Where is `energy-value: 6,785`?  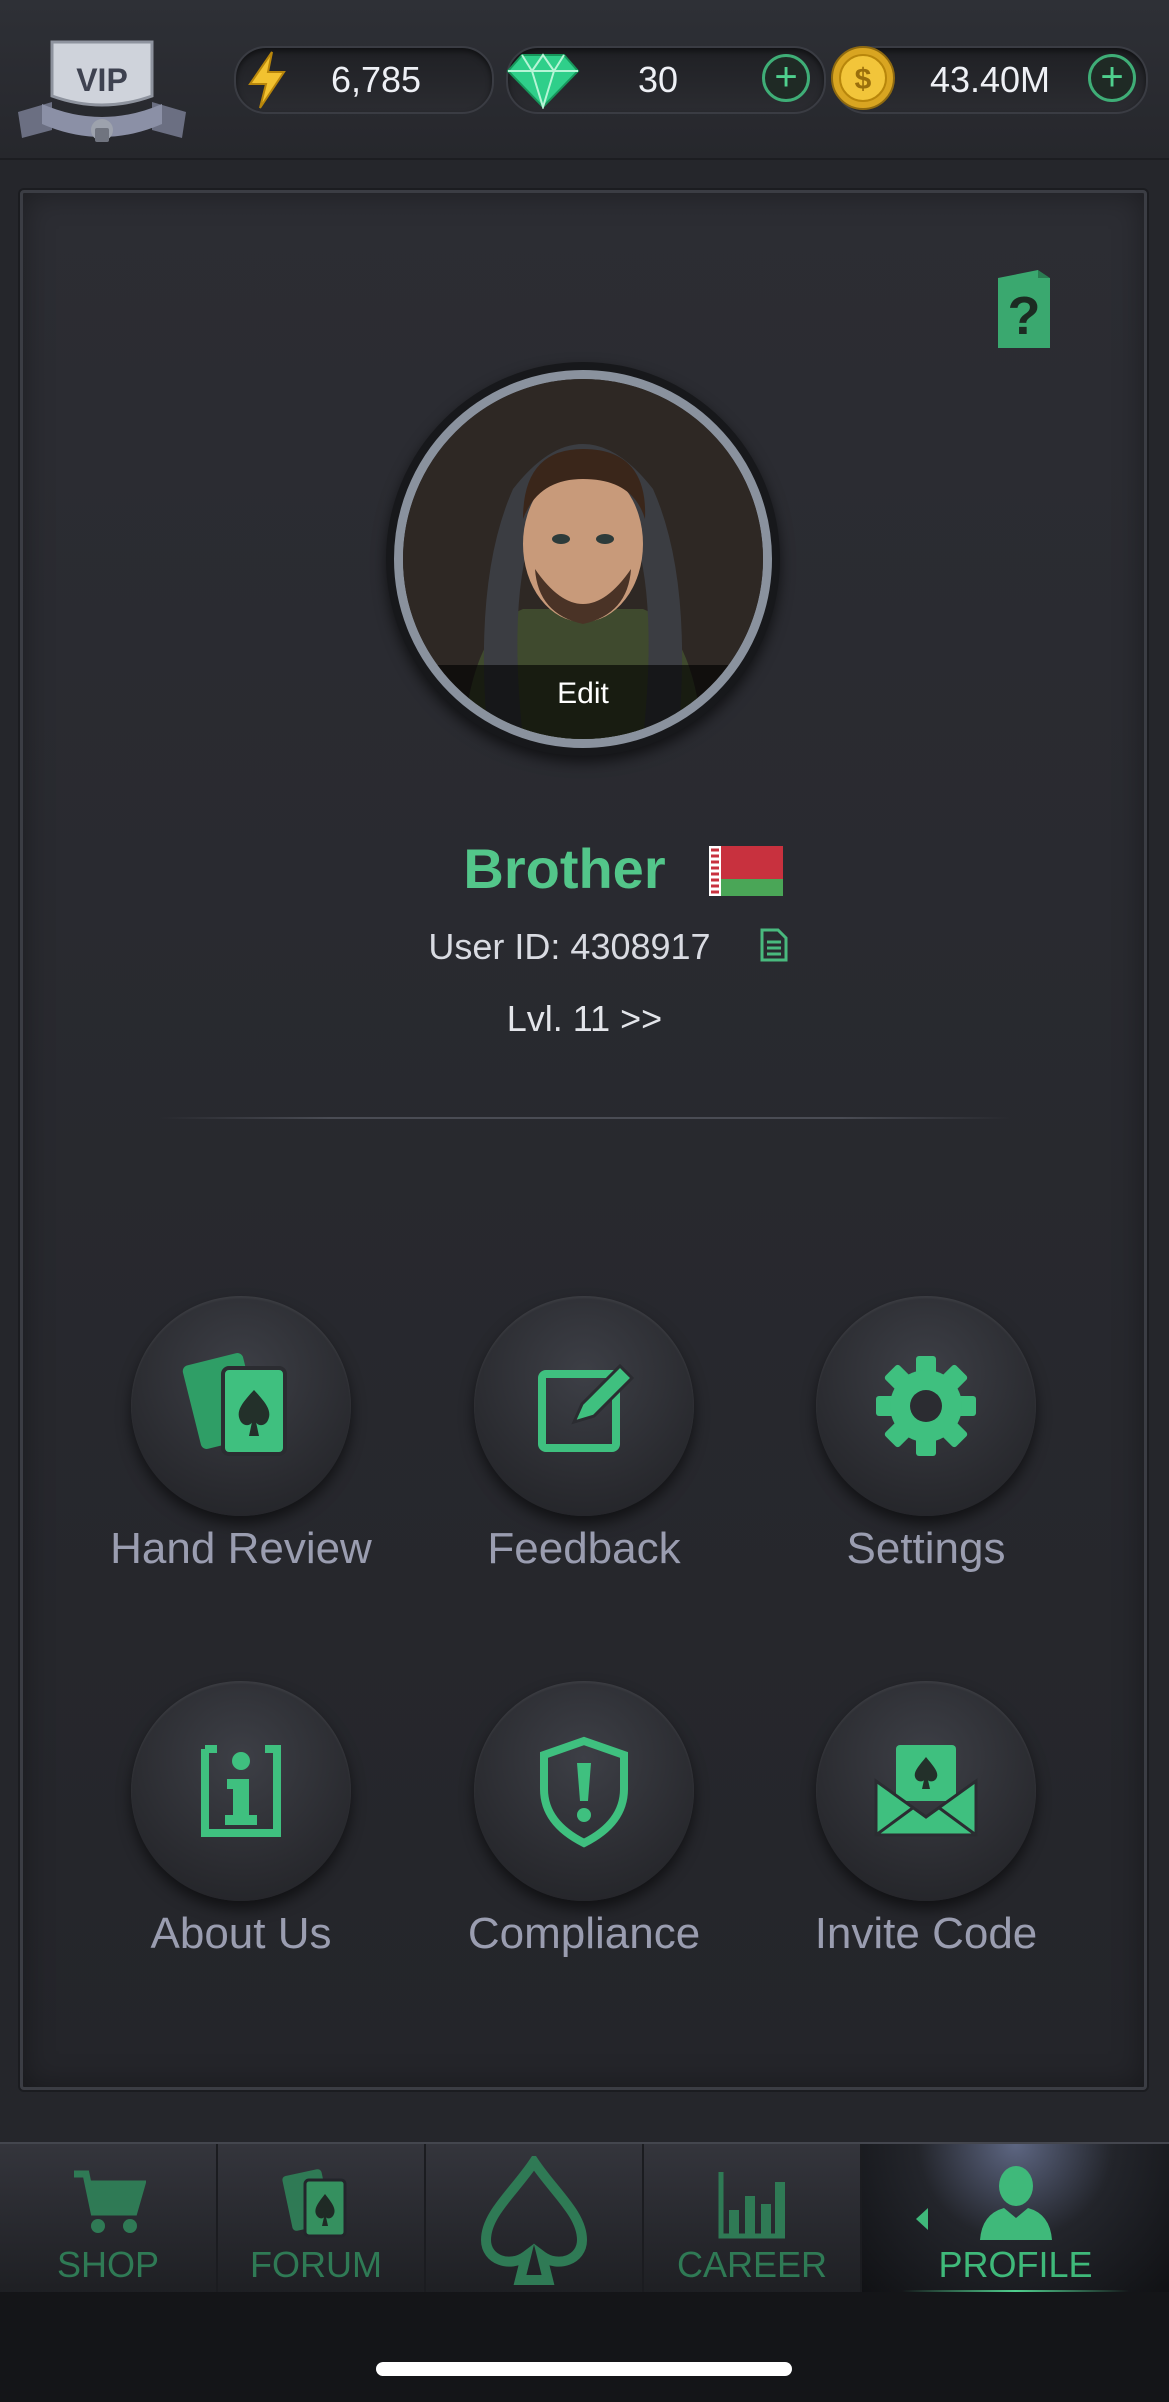
energy-value: 6,785 is located at coordinates (376, 79).